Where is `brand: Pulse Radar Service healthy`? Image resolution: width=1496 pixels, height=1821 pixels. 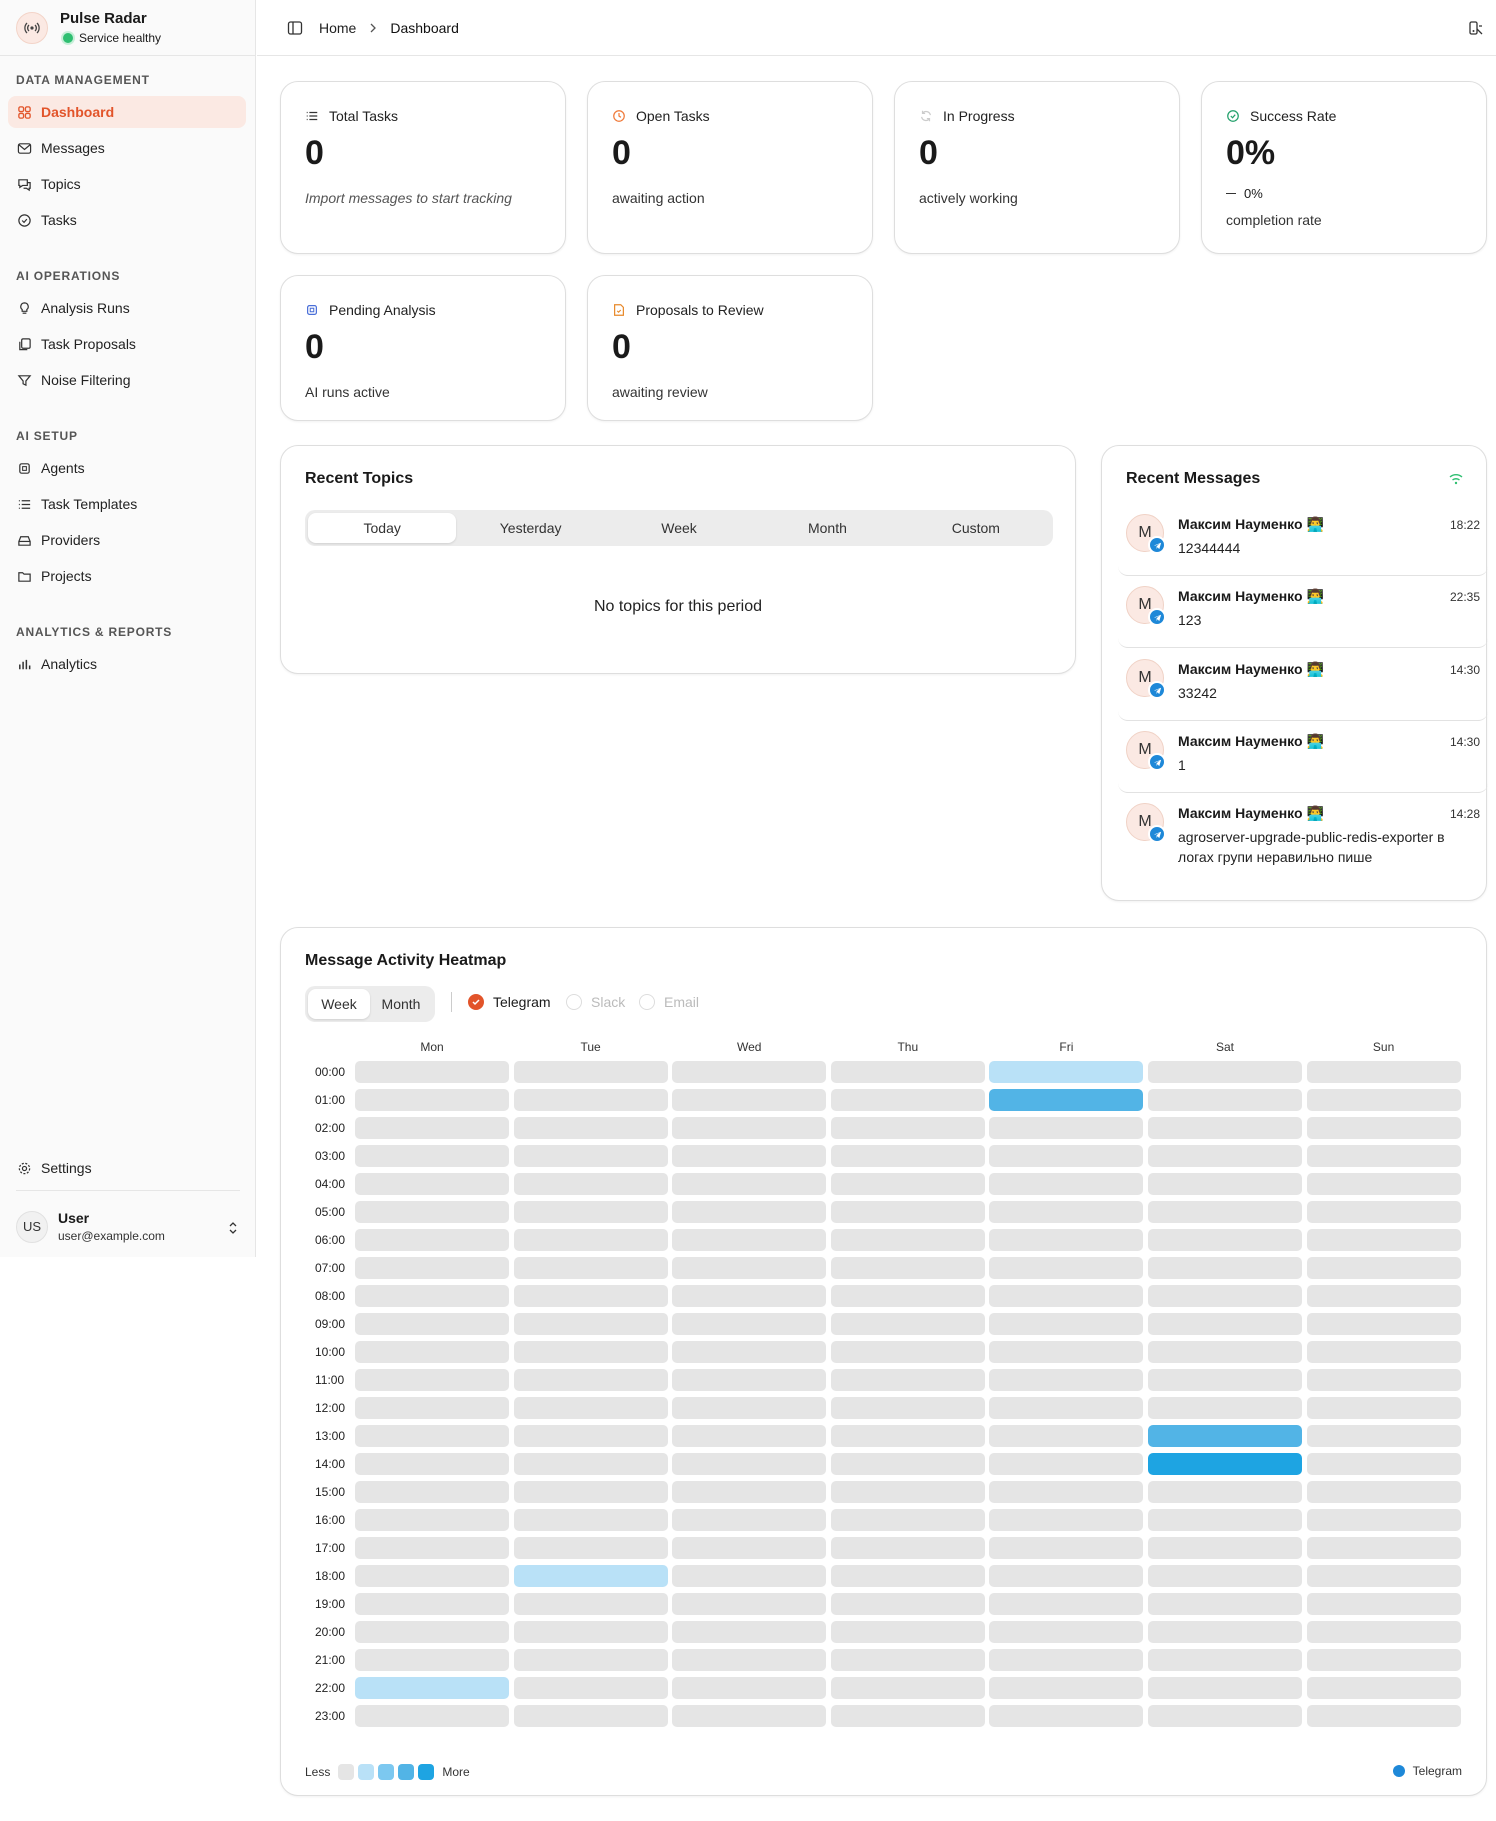
brand: Pulse Radar Service healthy is located at coordinates (127, 28).